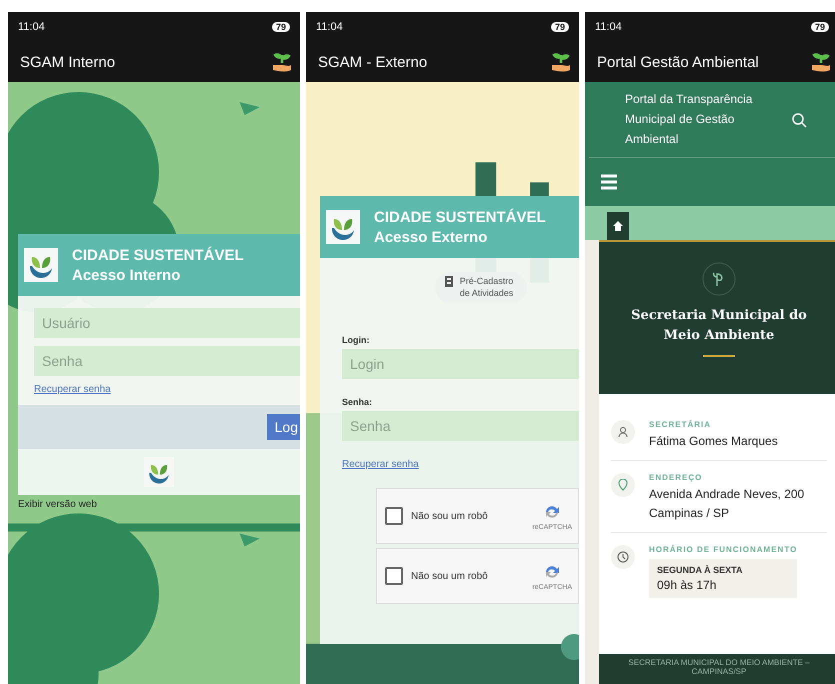 This screenshot has height=684, width=835. I want to click on login-button: Log, so click(283, 427).